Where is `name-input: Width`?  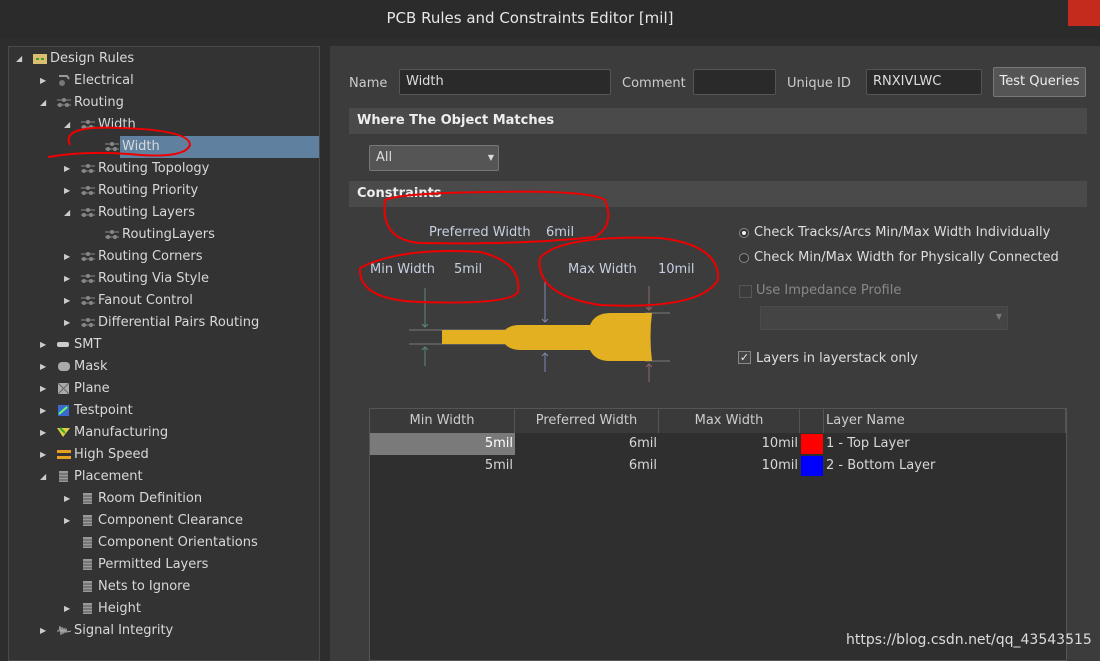 name-input: Width is located at coordinates (505, 82).